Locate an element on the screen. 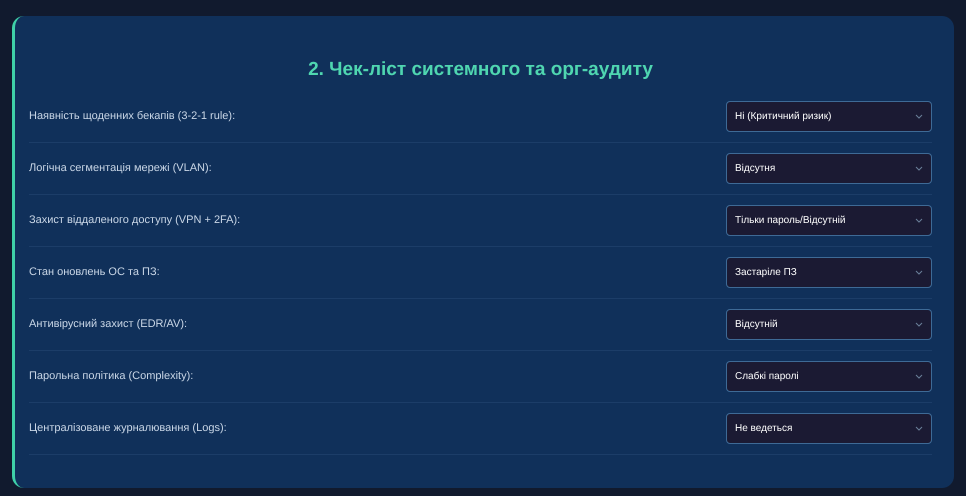  select-field: Ні (Критичний ризик) is located at coordinates (829, 116).